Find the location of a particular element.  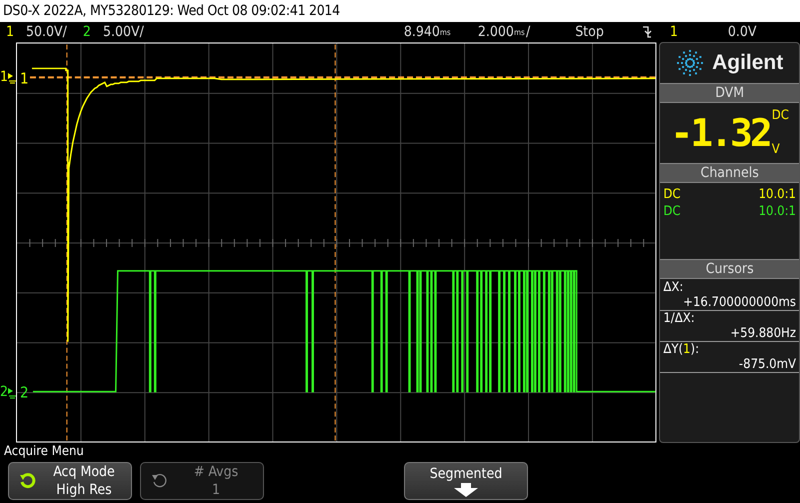

softkey: Acq Mode High Res is located at coordinates (70, 481).